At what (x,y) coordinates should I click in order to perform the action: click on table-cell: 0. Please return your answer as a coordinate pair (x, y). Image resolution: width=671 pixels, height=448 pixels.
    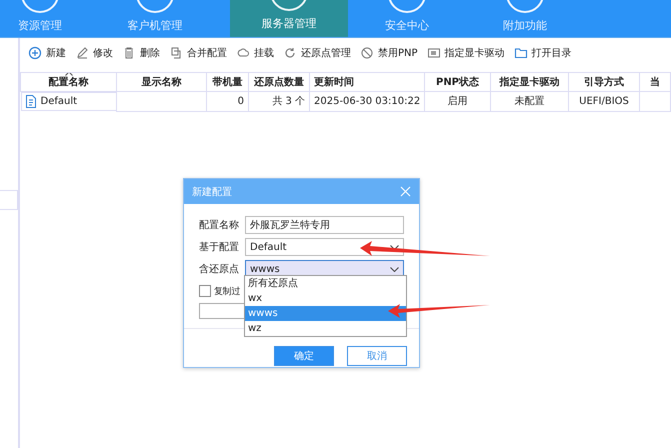
    Looking at the image, I should click on (241, 101).